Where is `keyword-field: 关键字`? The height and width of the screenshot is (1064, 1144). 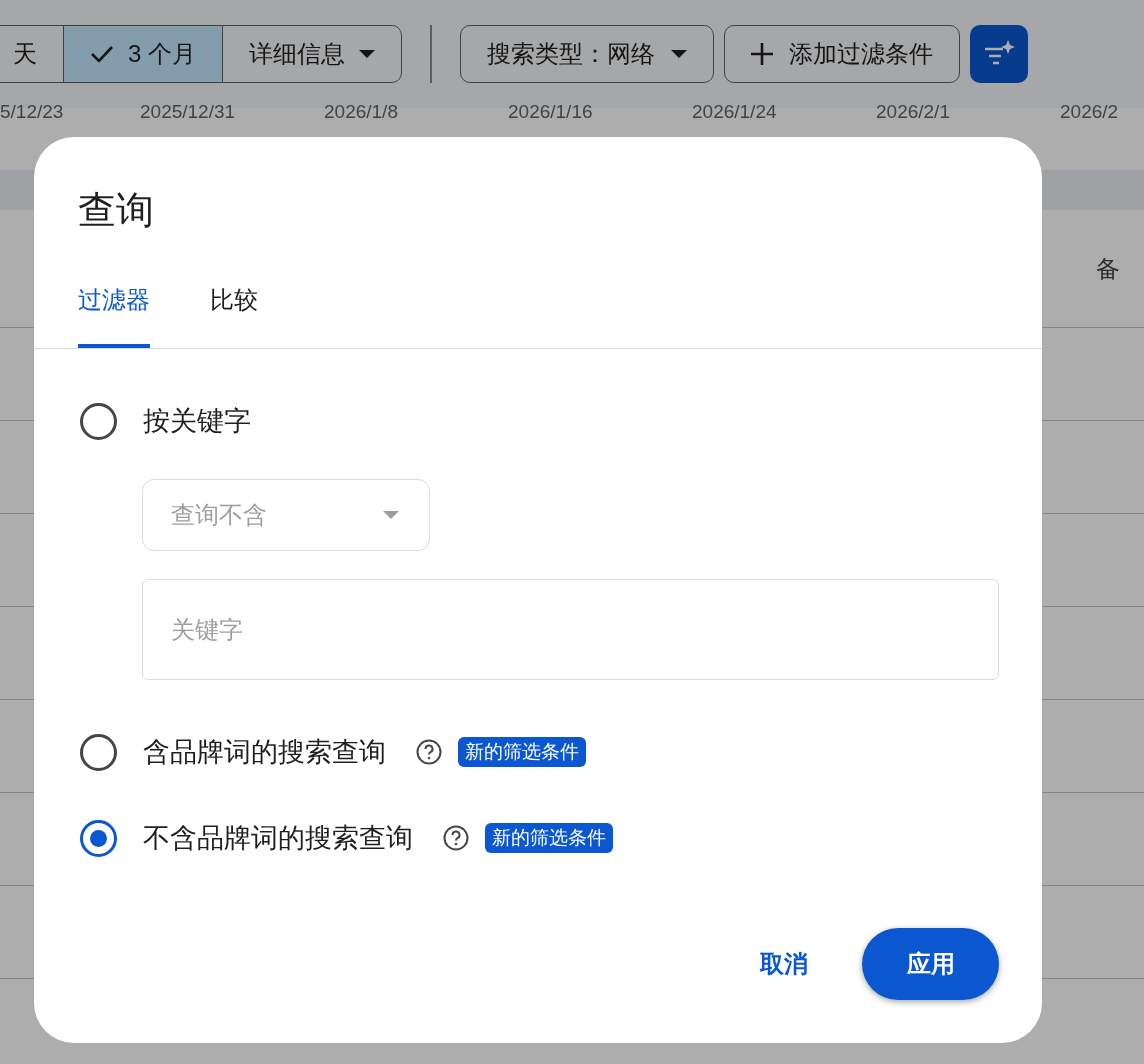 keyword-field: 关键字 is located at coordinates (570, 629).